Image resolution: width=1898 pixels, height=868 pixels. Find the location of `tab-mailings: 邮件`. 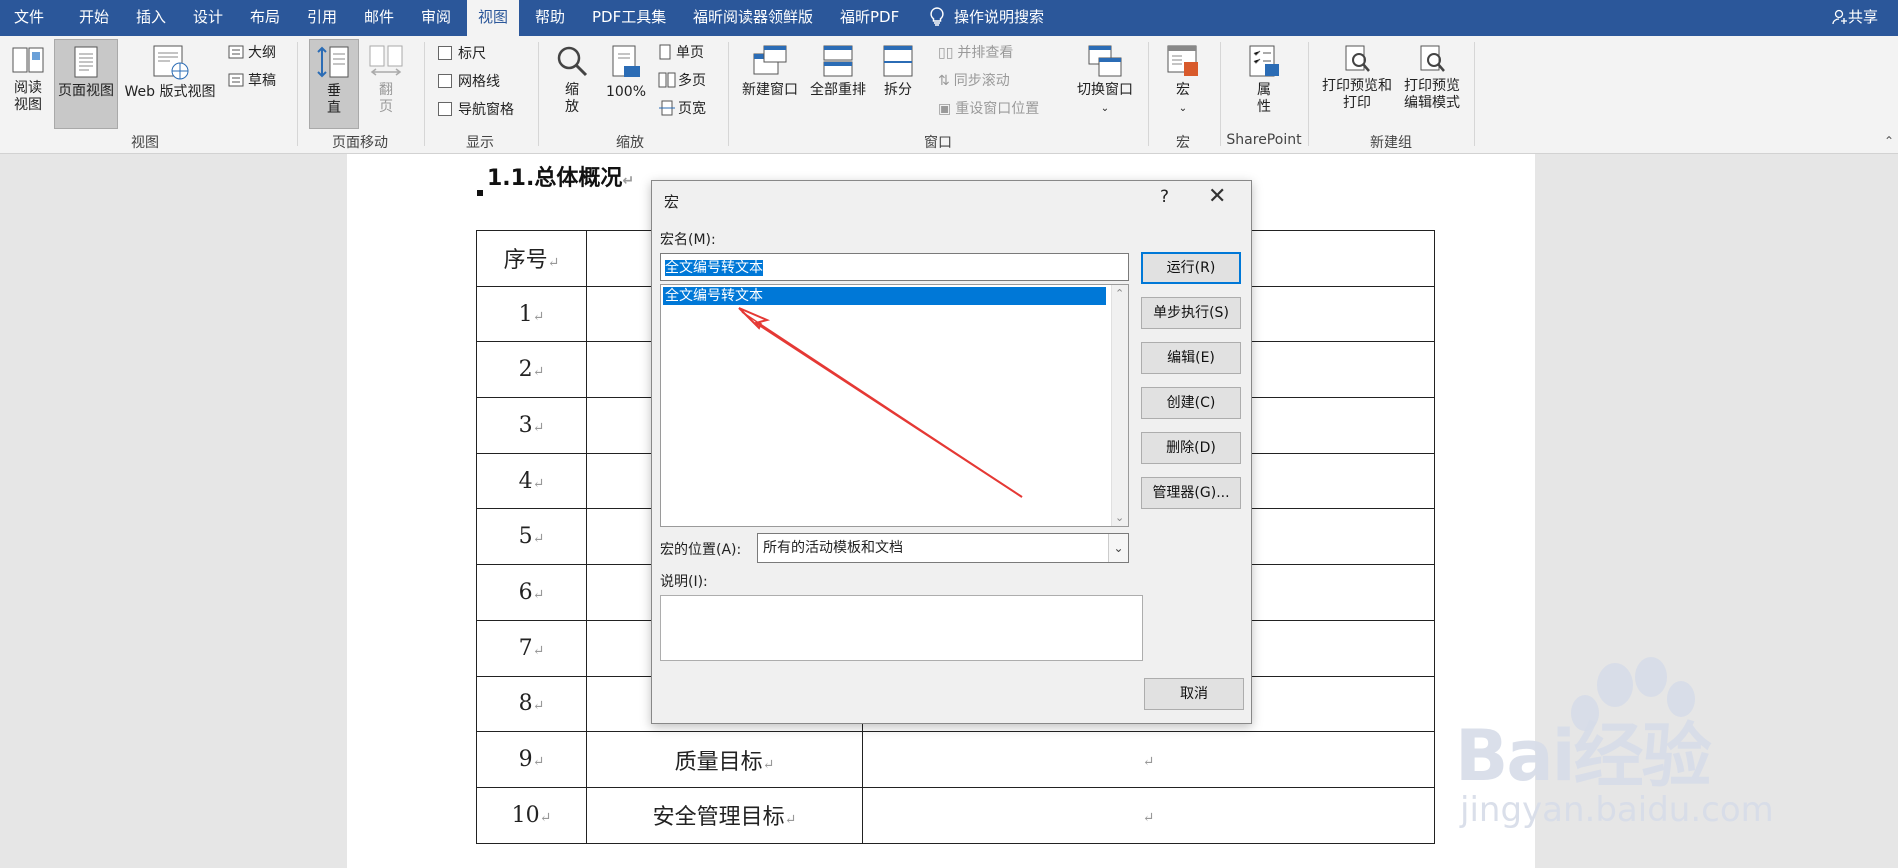

tab-mailings: 邮件 is located at coordinates (379, 18).